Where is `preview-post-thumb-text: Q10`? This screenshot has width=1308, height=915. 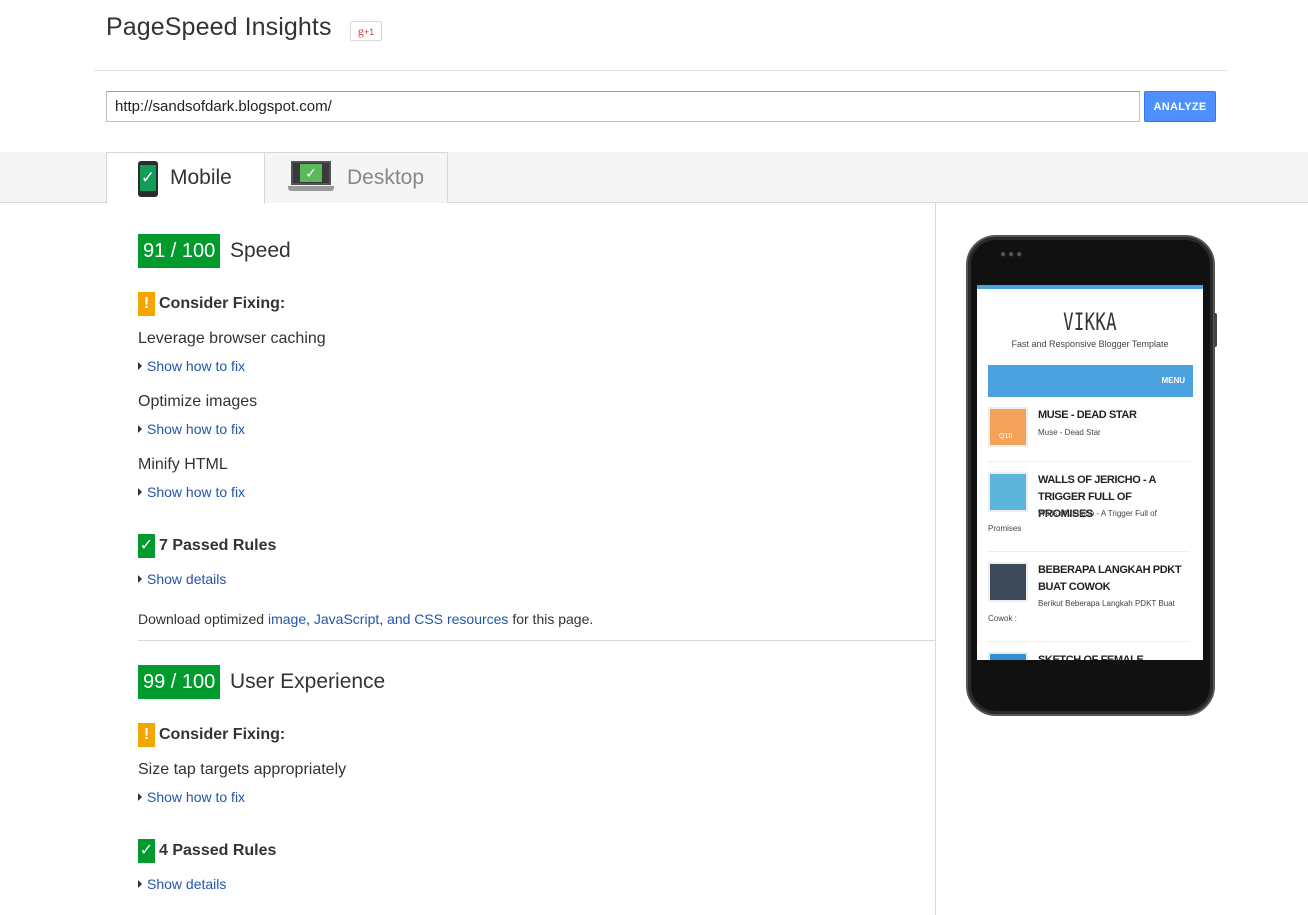 preview-post-thumb-text: Q10 is located at coordinates (1006, 436).